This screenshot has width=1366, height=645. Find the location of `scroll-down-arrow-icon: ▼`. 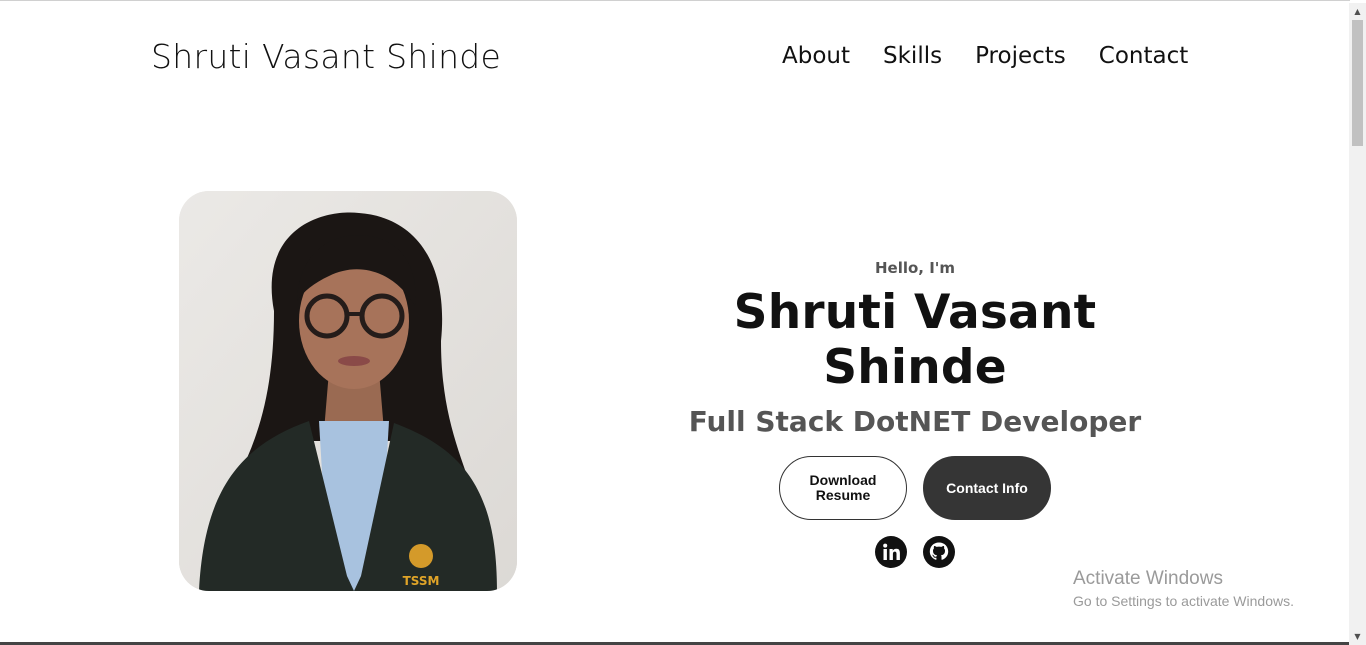

scroll-down-arrow-icon: ▼ is located at coordinates (1357, 636).